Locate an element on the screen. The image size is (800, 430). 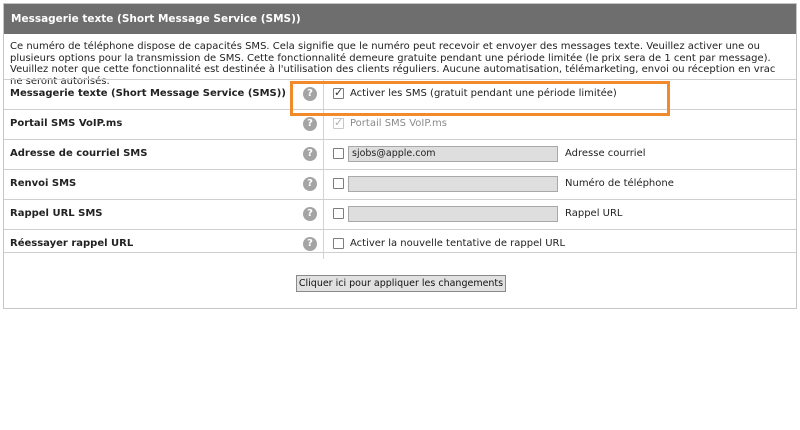
row-sms-url-callback: Rappel URL SMS ? Rappel URL is located at coordinates (400, 214).